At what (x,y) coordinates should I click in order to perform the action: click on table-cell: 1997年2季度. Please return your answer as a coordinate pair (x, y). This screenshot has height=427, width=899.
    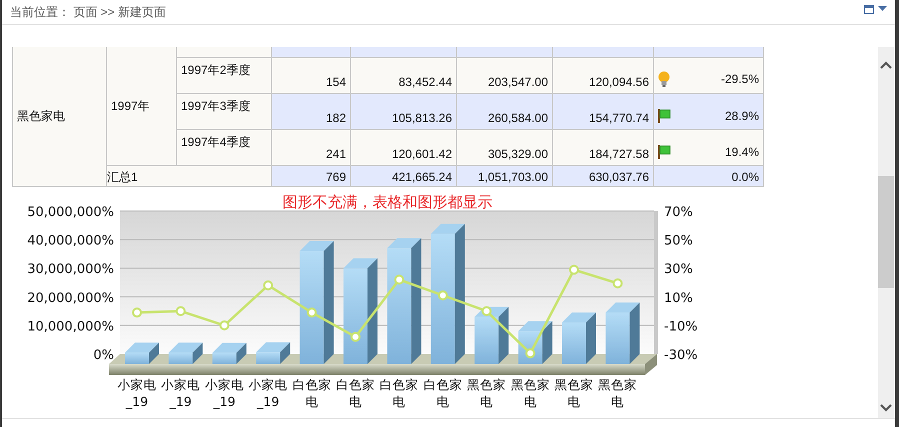
    Looking at the image, I should click on (224, 75).